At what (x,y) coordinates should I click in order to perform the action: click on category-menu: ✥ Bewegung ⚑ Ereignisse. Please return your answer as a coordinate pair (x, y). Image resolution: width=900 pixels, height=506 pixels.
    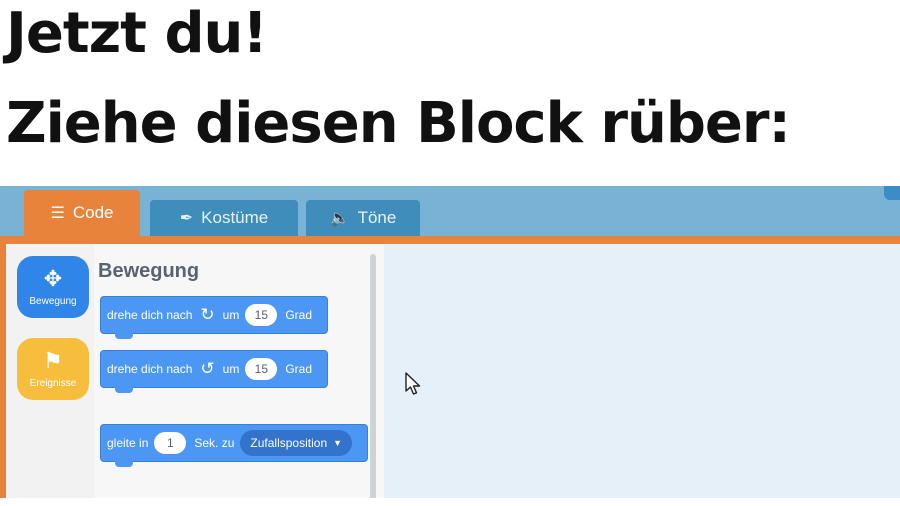
    Looking at the image, I should click on (50, 371).